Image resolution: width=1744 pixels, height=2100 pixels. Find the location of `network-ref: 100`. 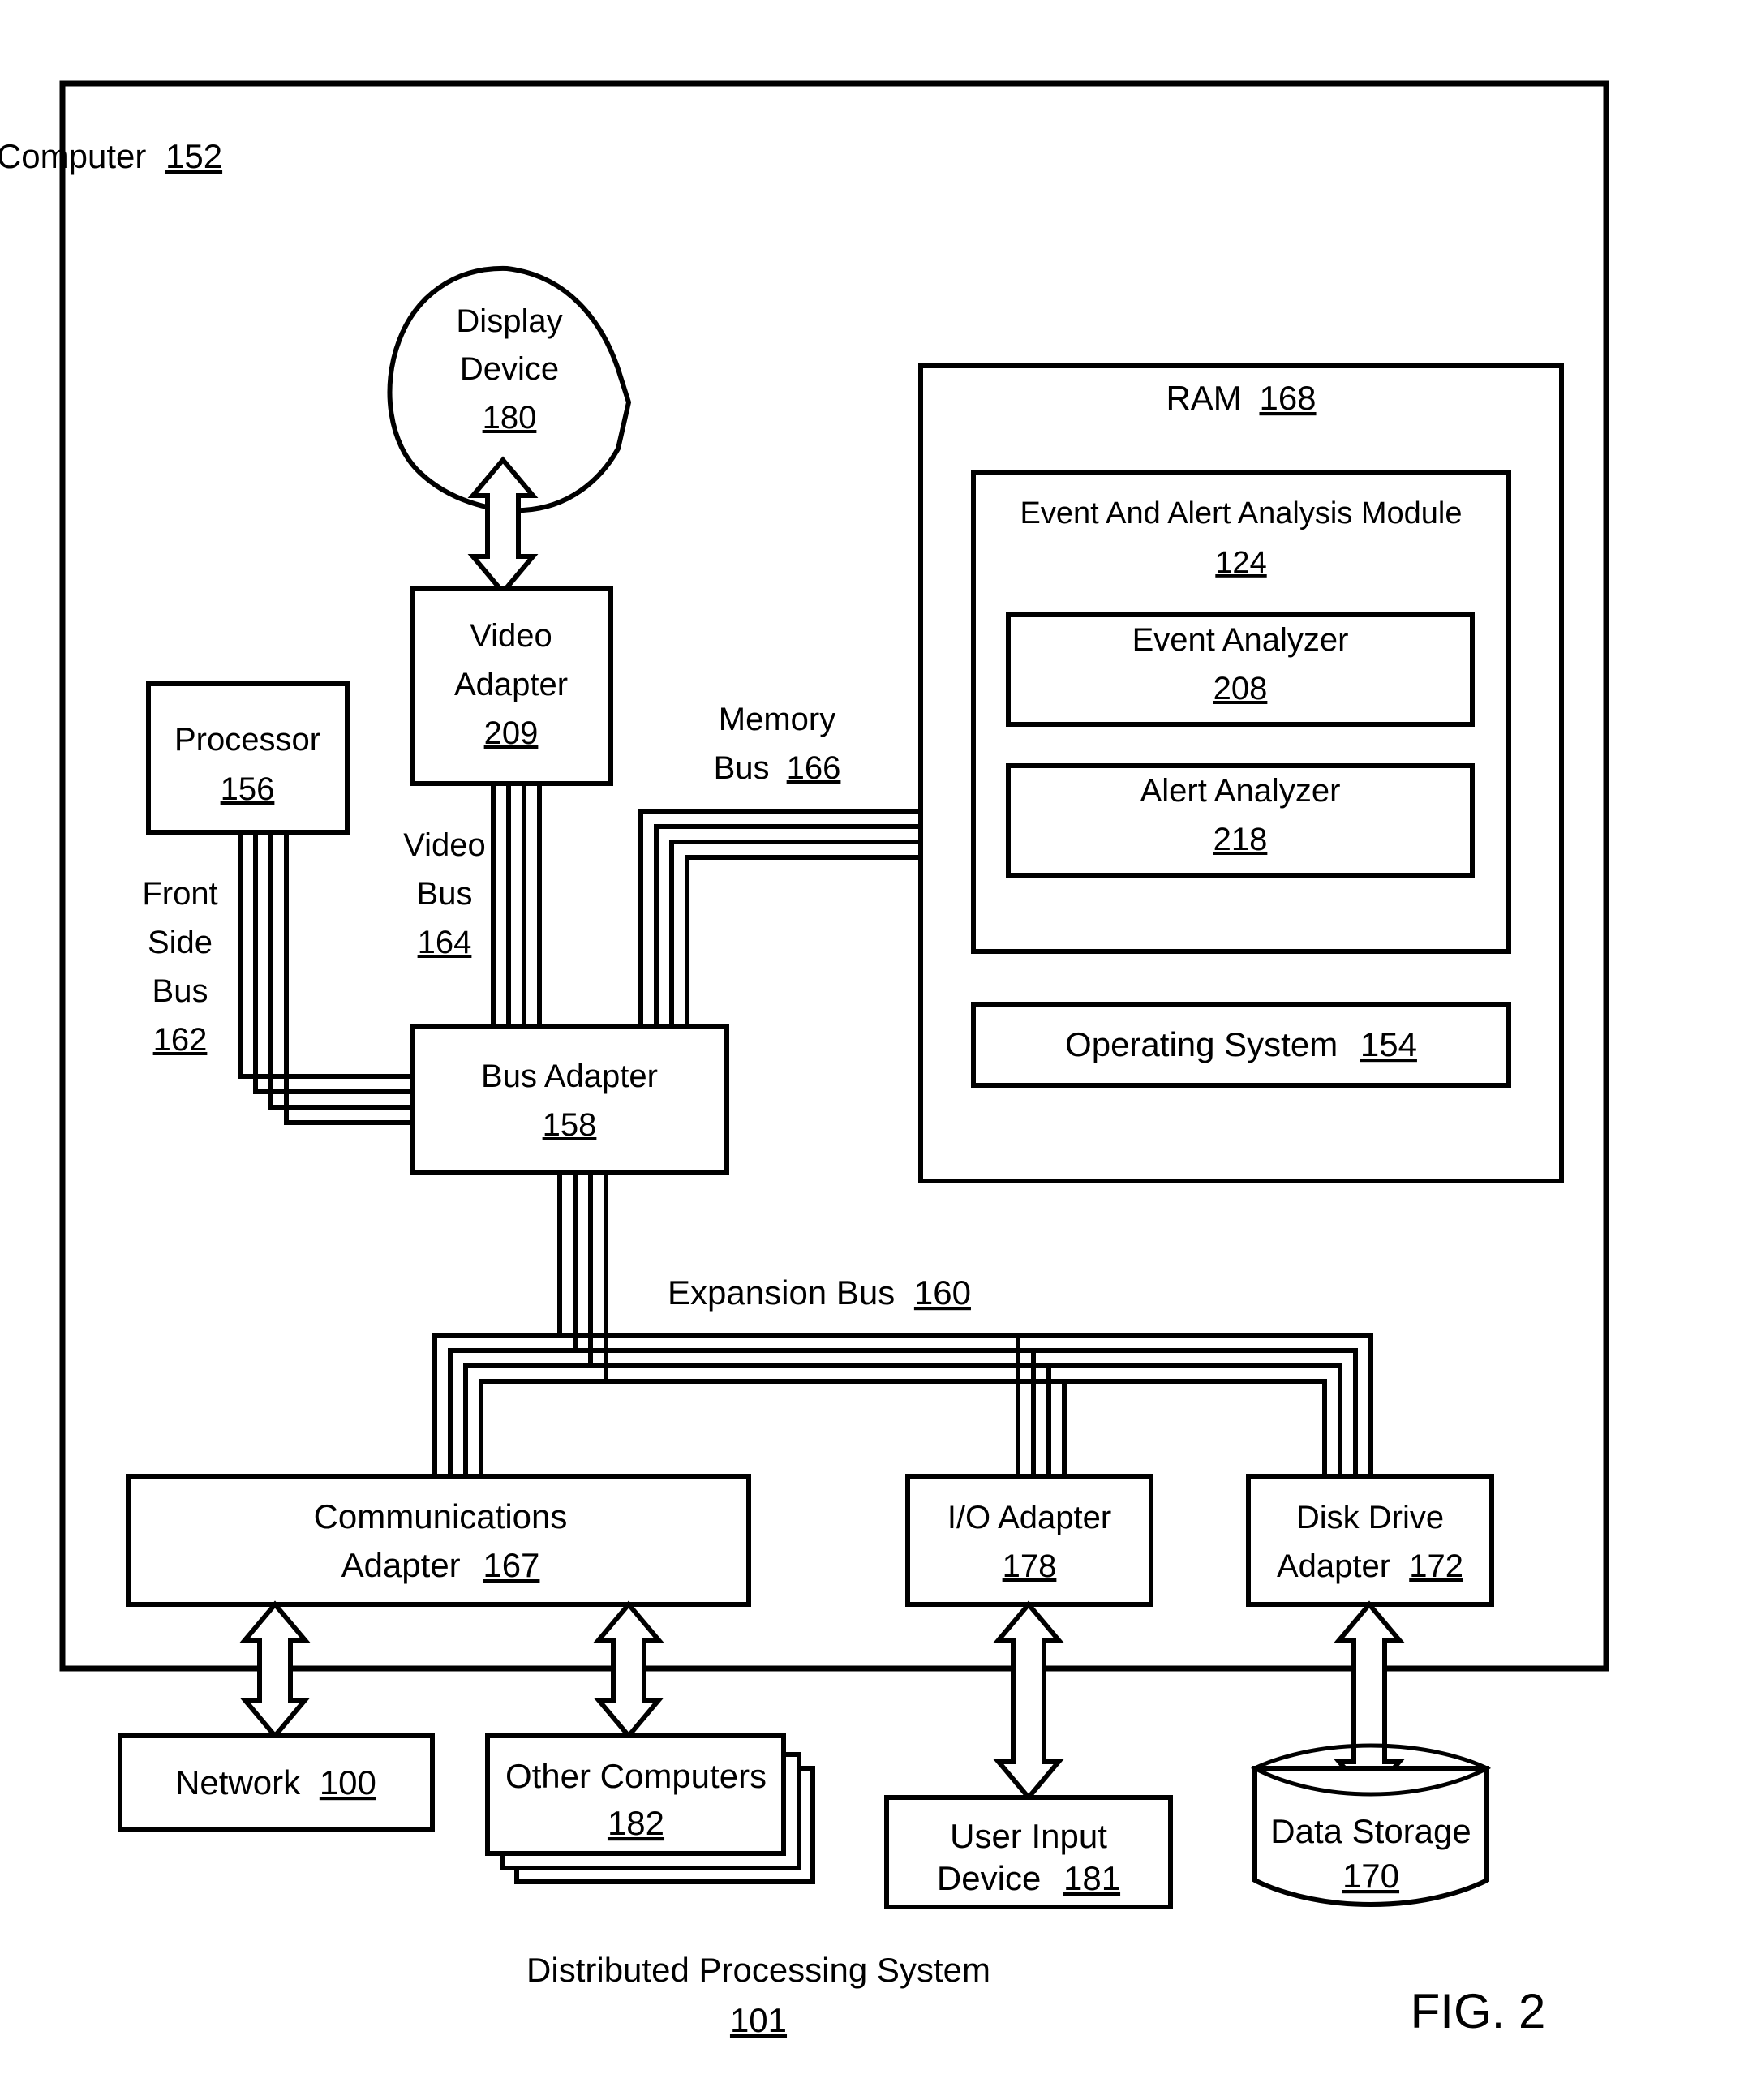

network-ref: 100 is located at coordinates (348, 1782).